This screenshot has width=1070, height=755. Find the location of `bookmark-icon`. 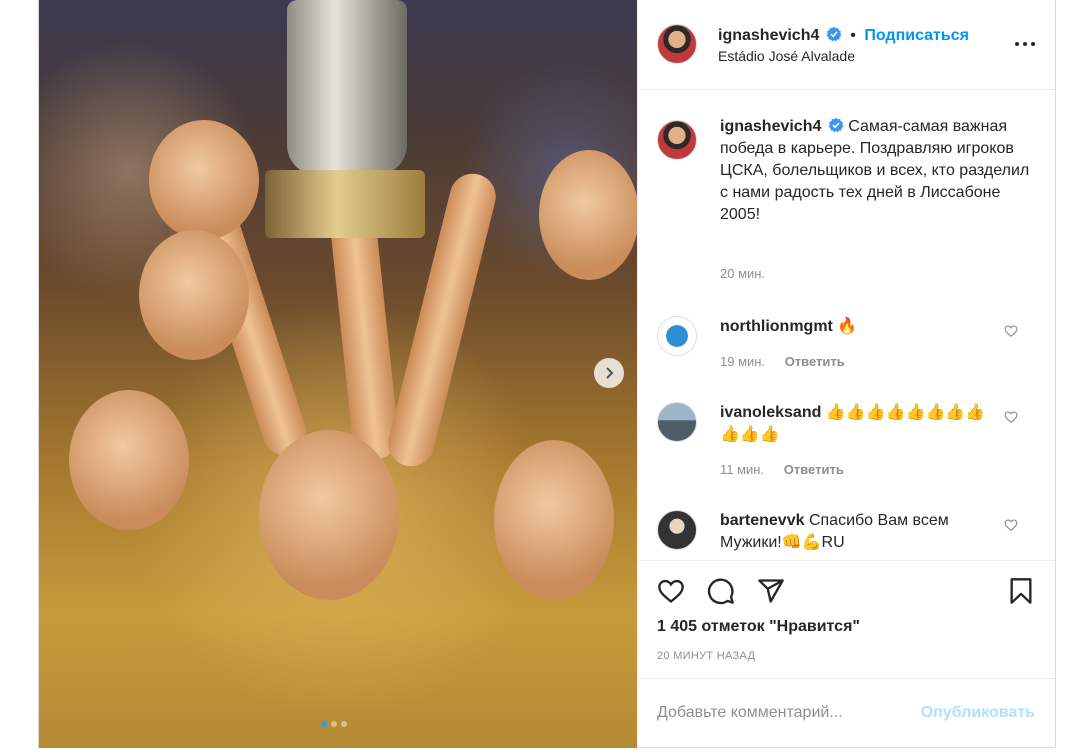

bookmark-icon is located at coordinates (1021, 591).